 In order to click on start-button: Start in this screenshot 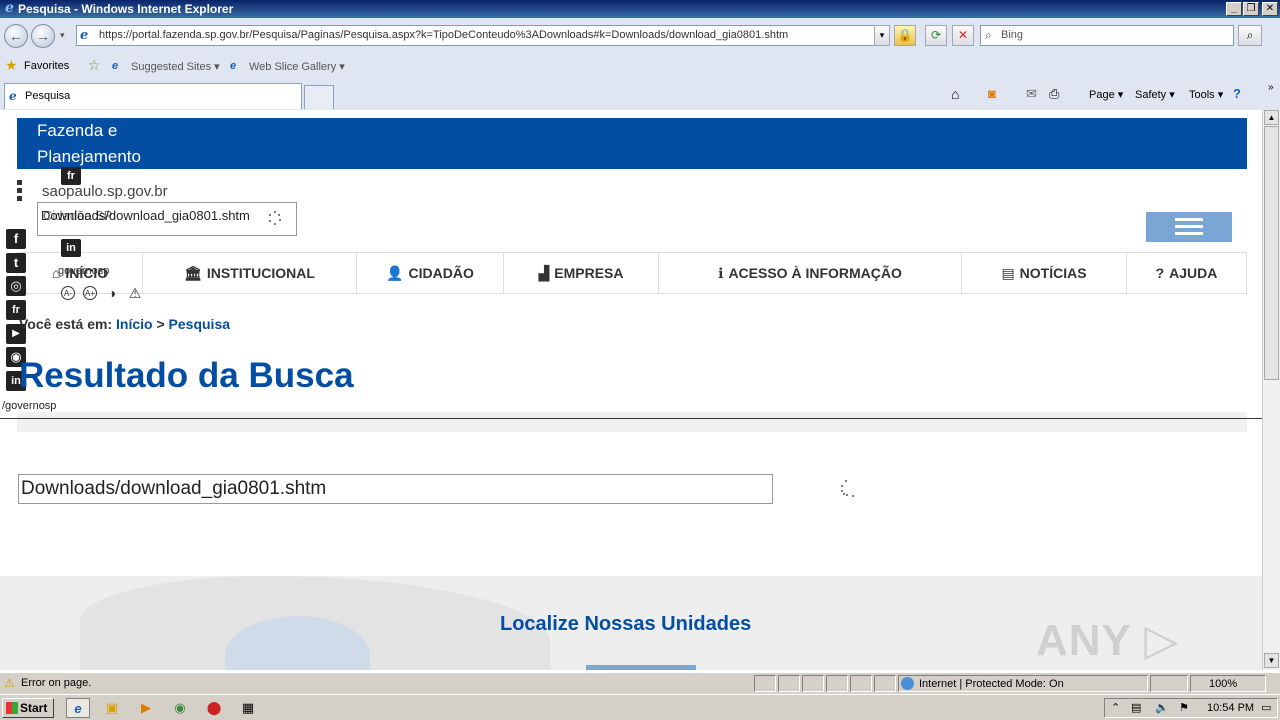, I will do `click(28, 708)`.